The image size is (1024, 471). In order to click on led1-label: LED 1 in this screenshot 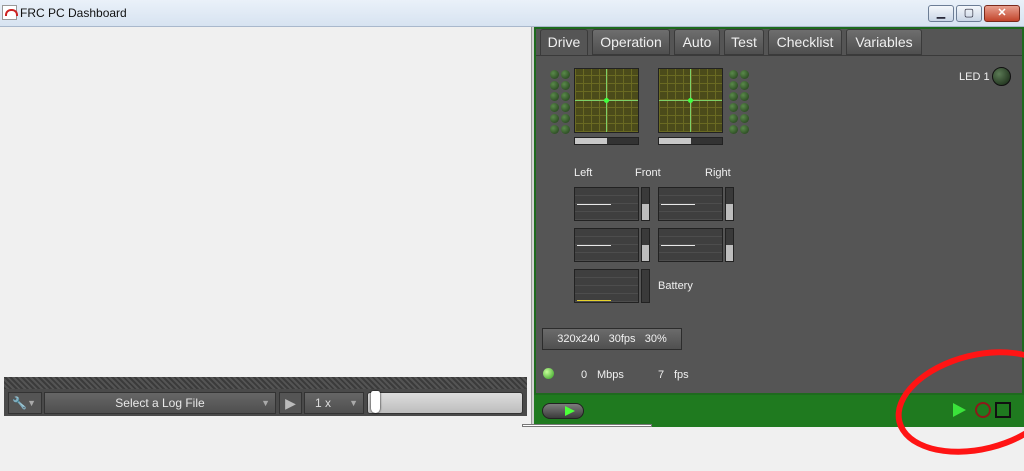, I will do `click(974, 77)`.